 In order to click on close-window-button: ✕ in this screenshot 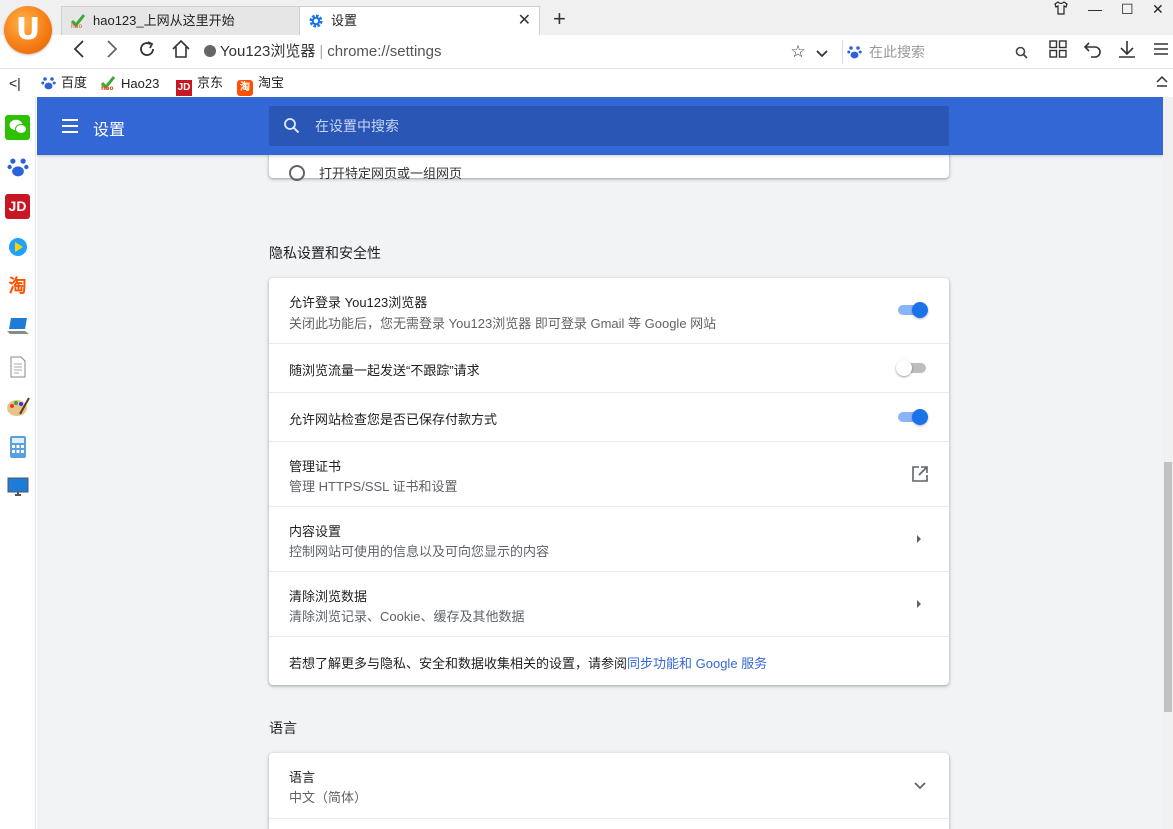, I will do `click(1158, 10)`.